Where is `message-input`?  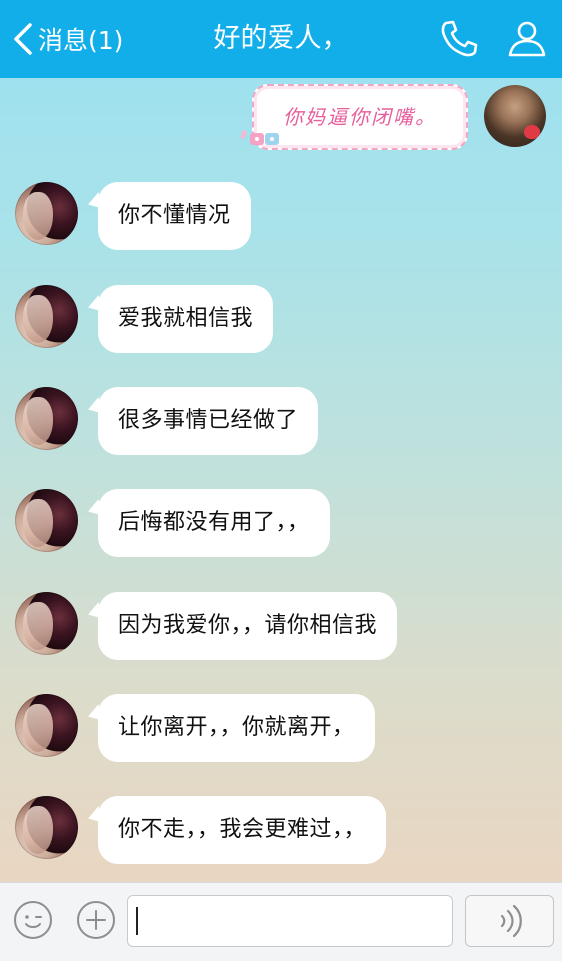
message-input is located at coordinates (290, 921).